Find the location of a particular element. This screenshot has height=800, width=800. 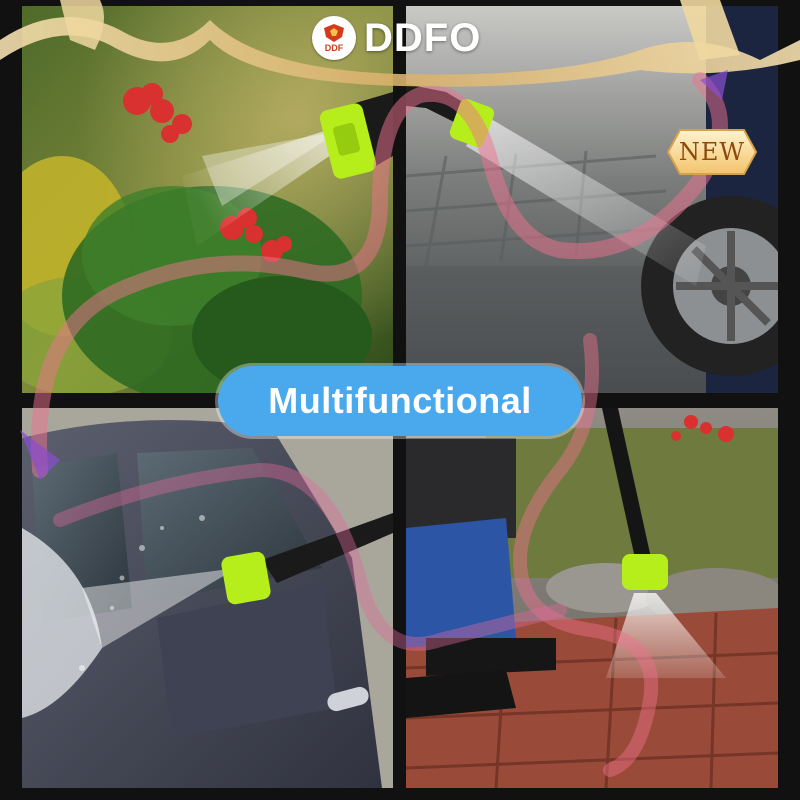

brand-logo: DDF DDFO is located at coordinates (396, 38).